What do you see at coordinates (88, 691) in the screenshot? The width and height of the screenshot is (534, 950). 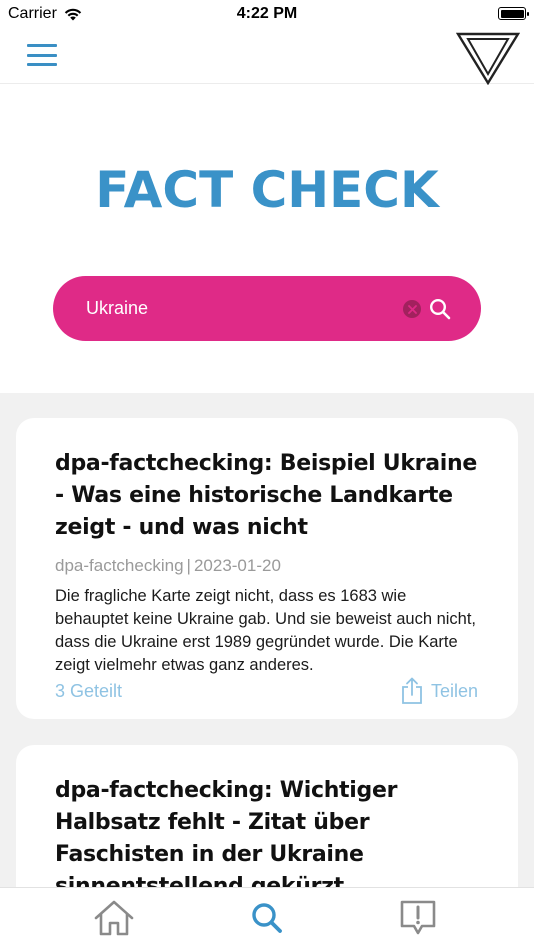 I see `shared-count: 3 Geteilt` at bounding box center [88, 691].